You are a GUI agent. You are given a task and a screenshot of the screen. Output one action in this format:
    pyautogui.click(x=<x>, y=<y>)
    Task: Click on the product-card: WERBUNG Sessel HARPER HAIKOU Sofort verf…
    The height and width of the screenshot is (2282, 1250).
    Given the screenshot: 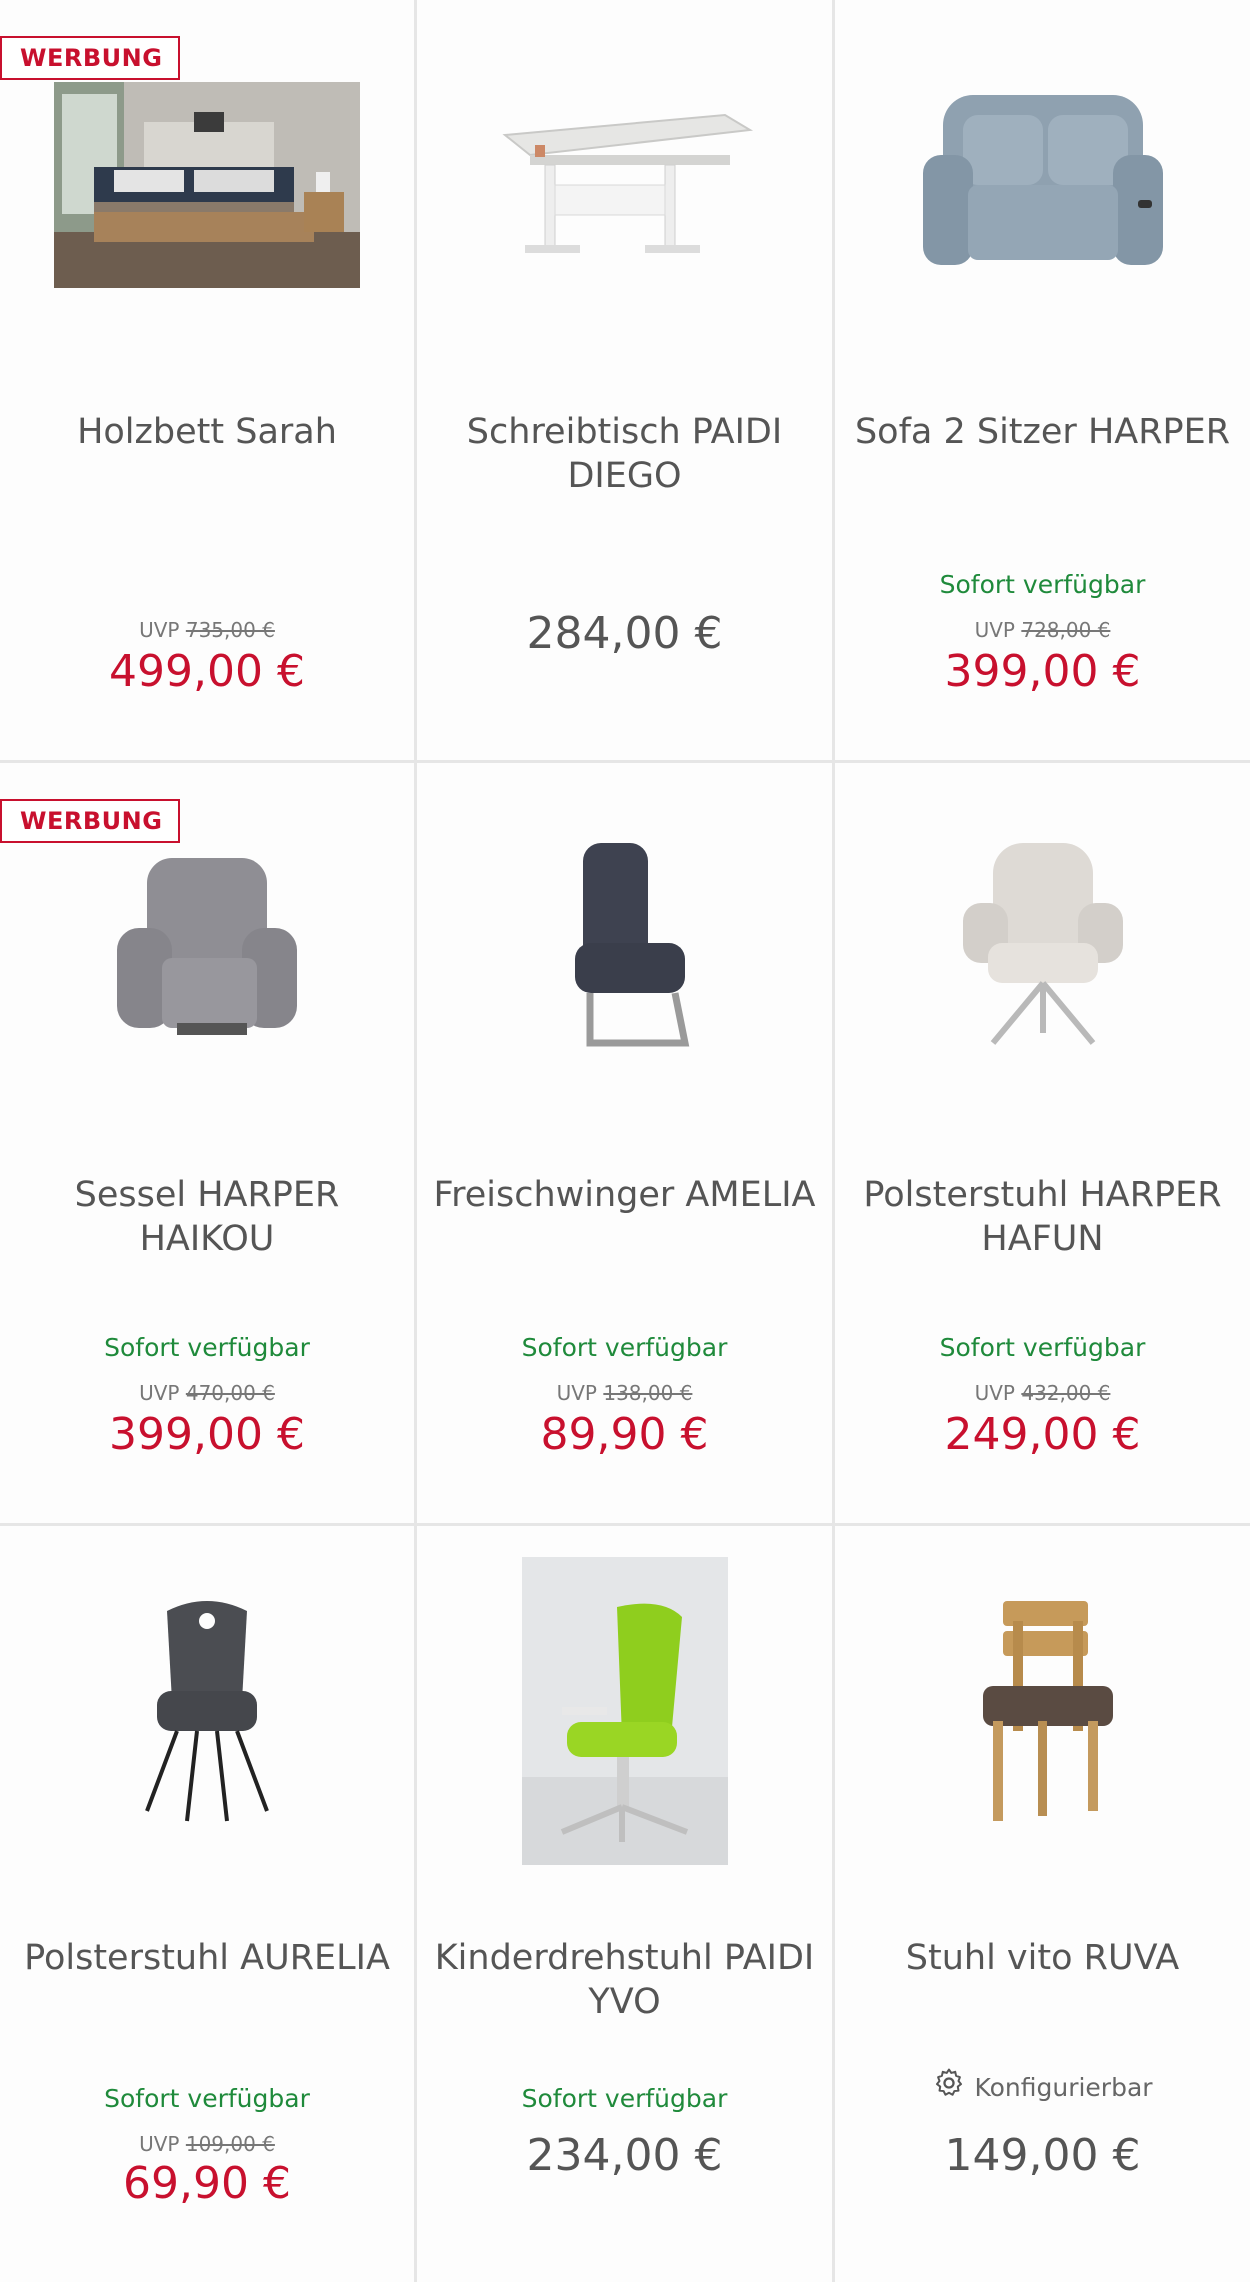 What is the action you would take?
    pyautogui.click(x=208, y=1144)
    